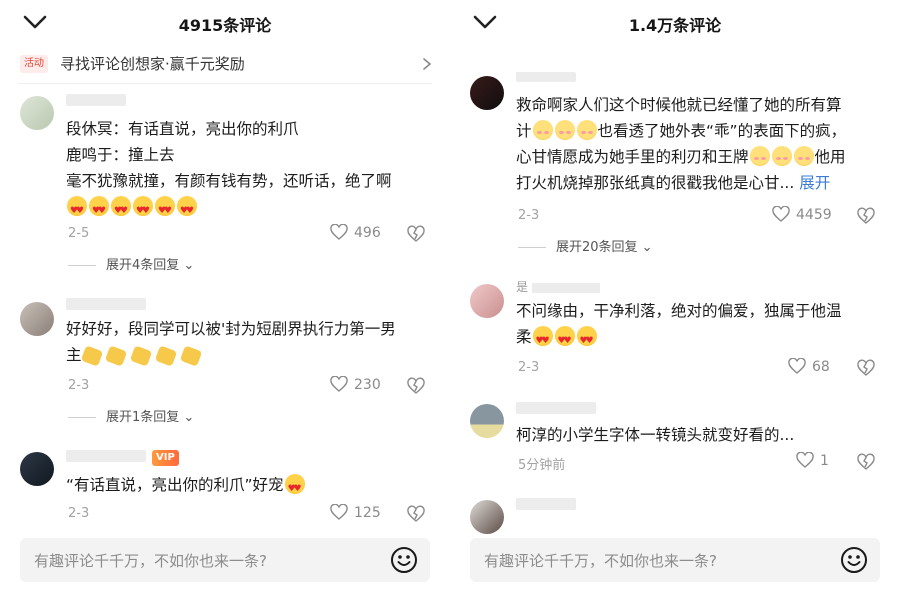  Describe the element at coordinates (229, 209) in the screenshot. I see `emoji-row` at that location.